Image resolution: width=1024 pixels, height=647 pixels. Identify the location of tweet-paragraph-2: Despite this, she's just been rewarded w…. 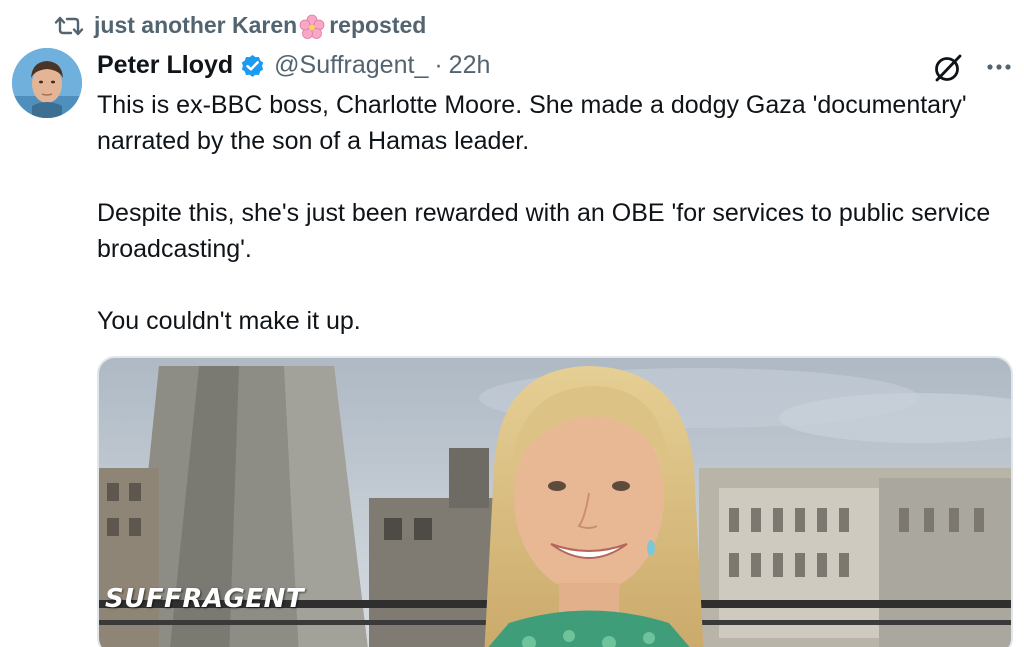
(544, 231).